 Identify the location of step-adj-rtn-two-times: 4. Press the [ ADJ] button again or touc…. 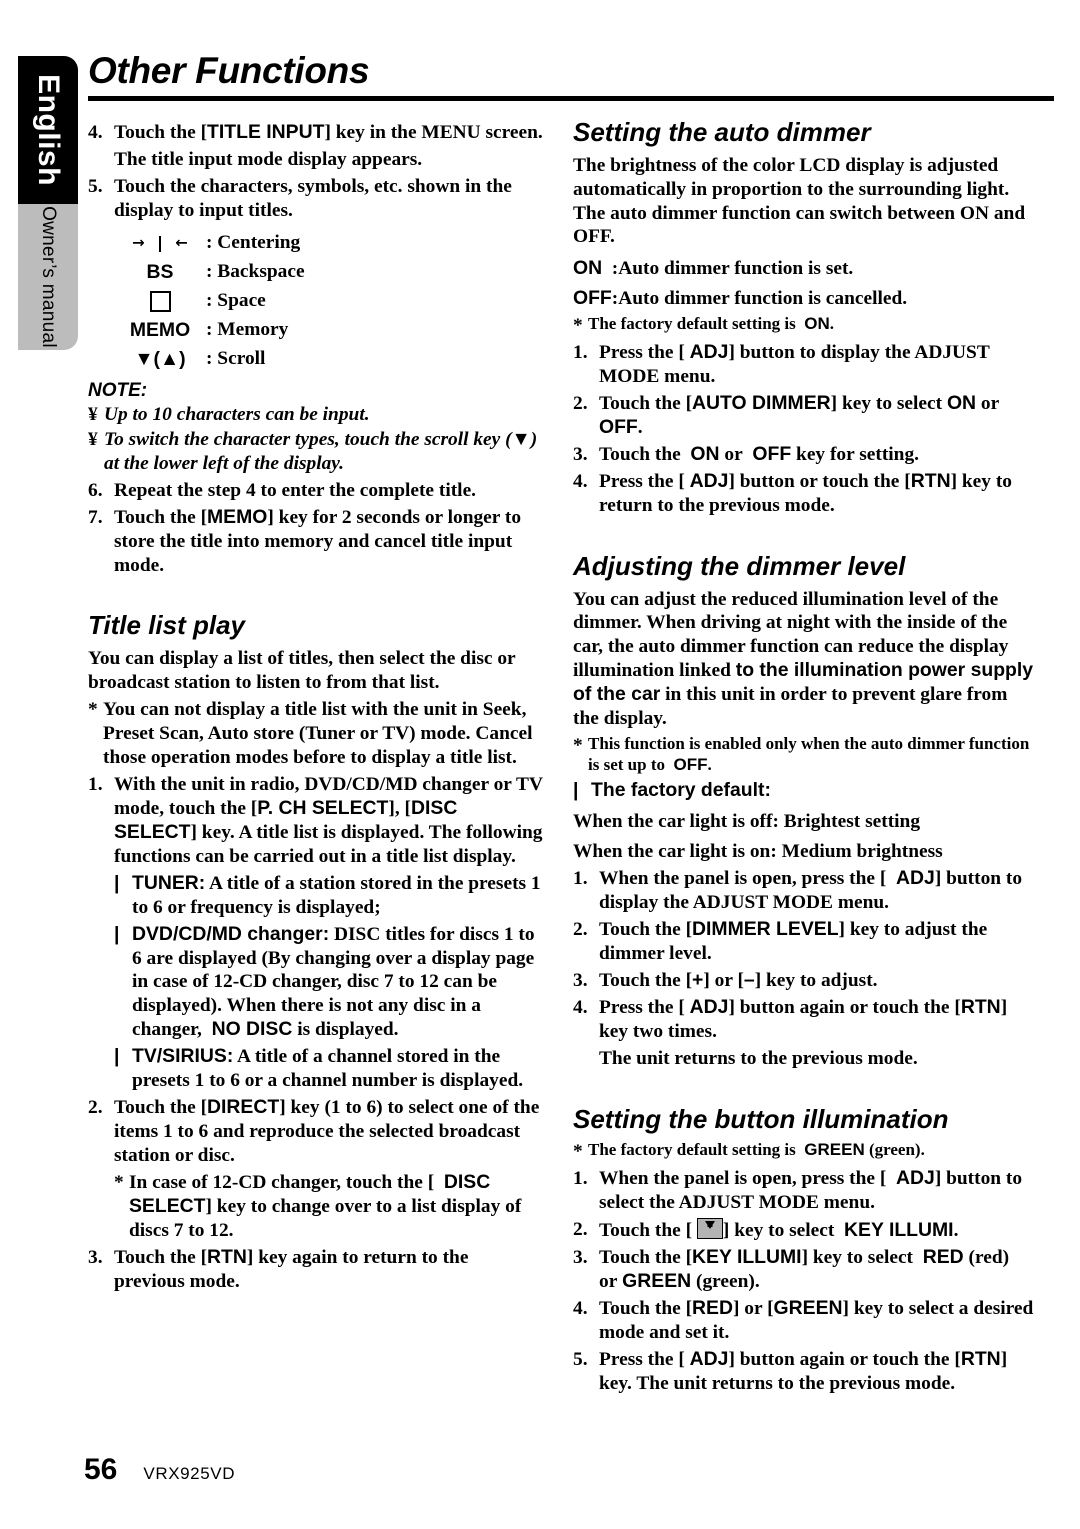
(805, 1020).